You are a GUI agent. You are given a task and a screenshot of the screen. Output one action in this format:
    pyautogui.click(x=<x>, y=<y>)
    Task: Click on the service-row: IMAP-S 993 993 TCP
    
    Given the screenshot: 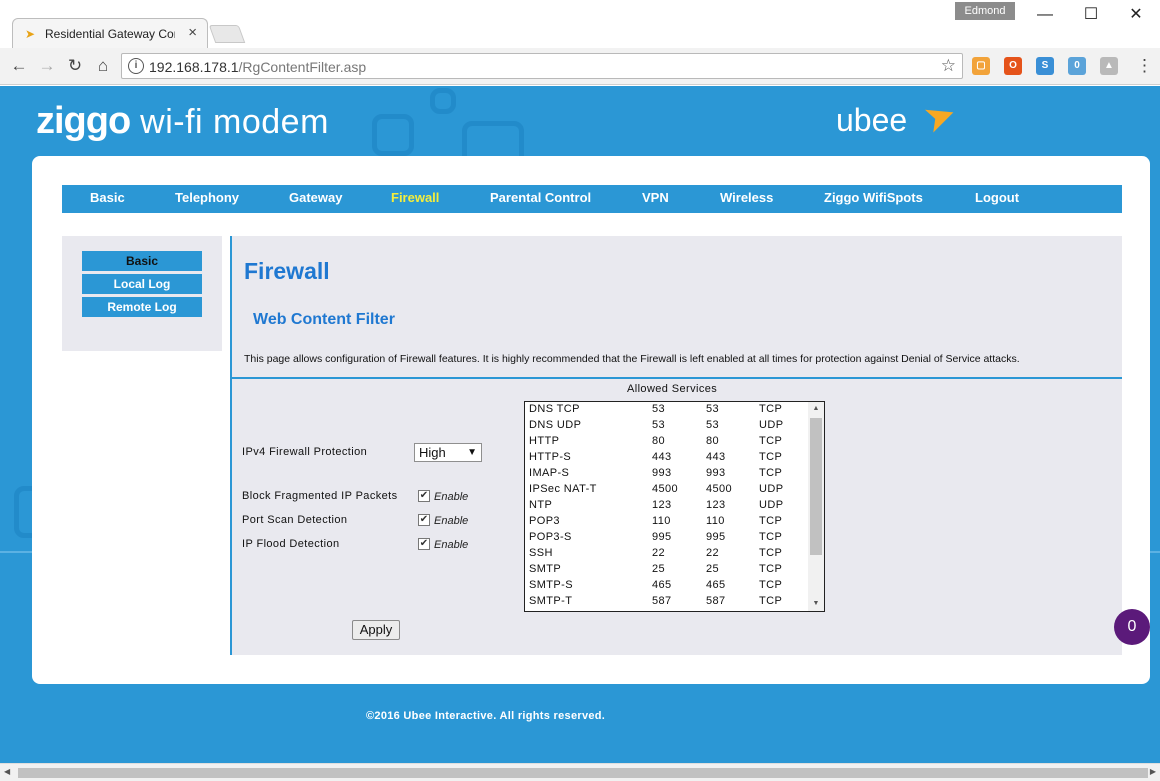 What is the action you would take?
    pyautogui.click(x=667, y=474)
    